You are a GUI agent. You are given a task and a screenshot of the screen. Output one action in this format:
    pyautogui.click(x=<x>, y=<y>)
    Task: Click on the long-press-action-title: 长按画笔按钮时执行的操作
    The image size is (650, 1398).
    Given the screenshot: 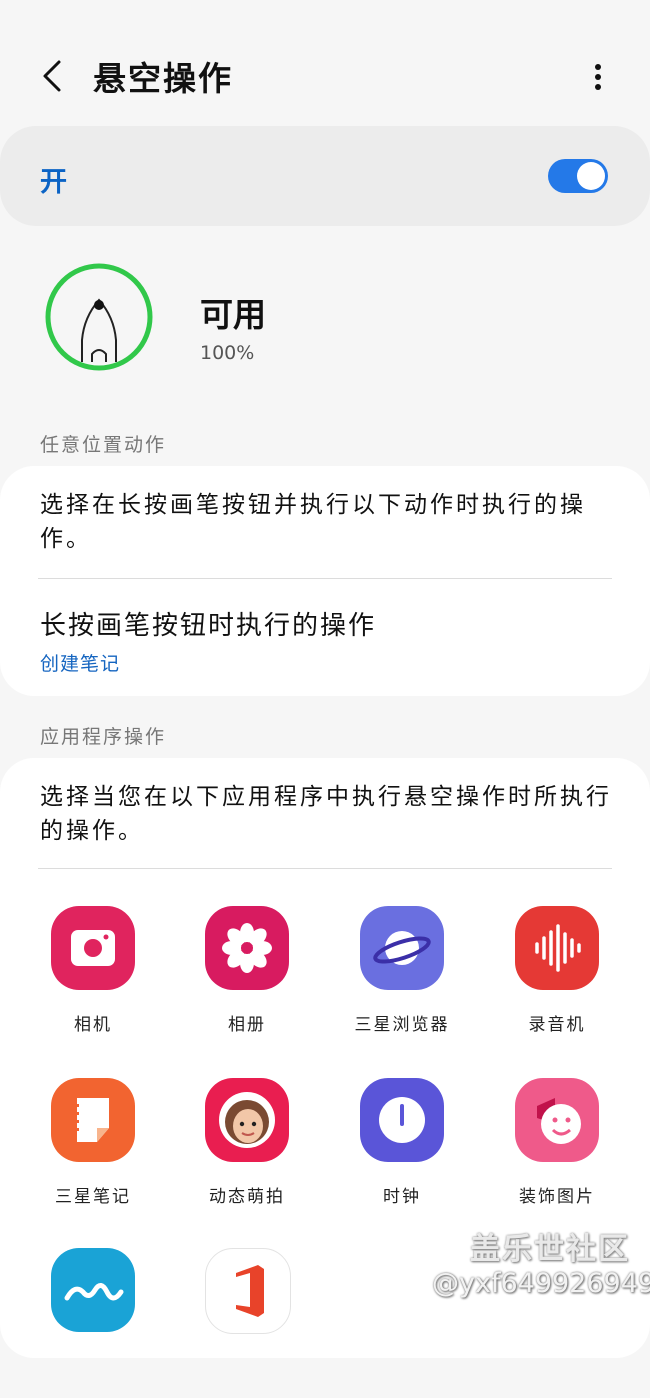 What is the action you would take?
    pyautogui.click(x=208, y=626)
    